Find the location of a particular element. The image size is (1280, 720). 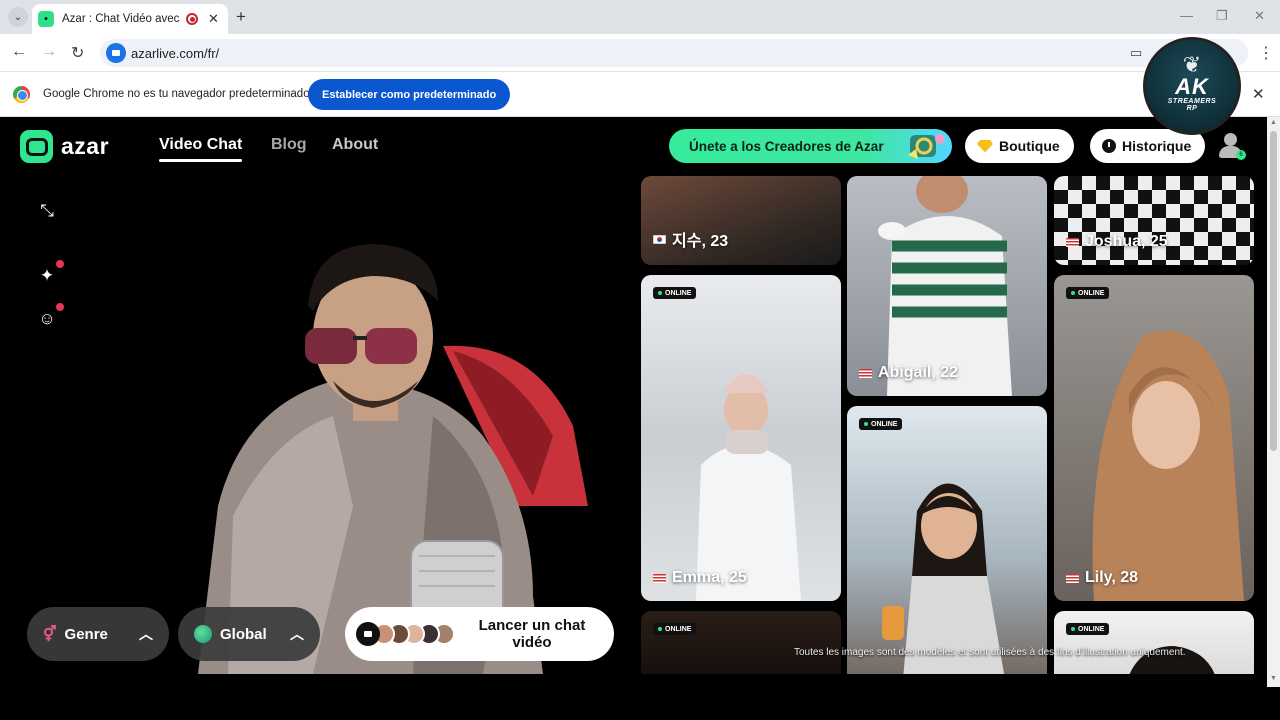

diamond-icon is located at coordinates (985, 146).